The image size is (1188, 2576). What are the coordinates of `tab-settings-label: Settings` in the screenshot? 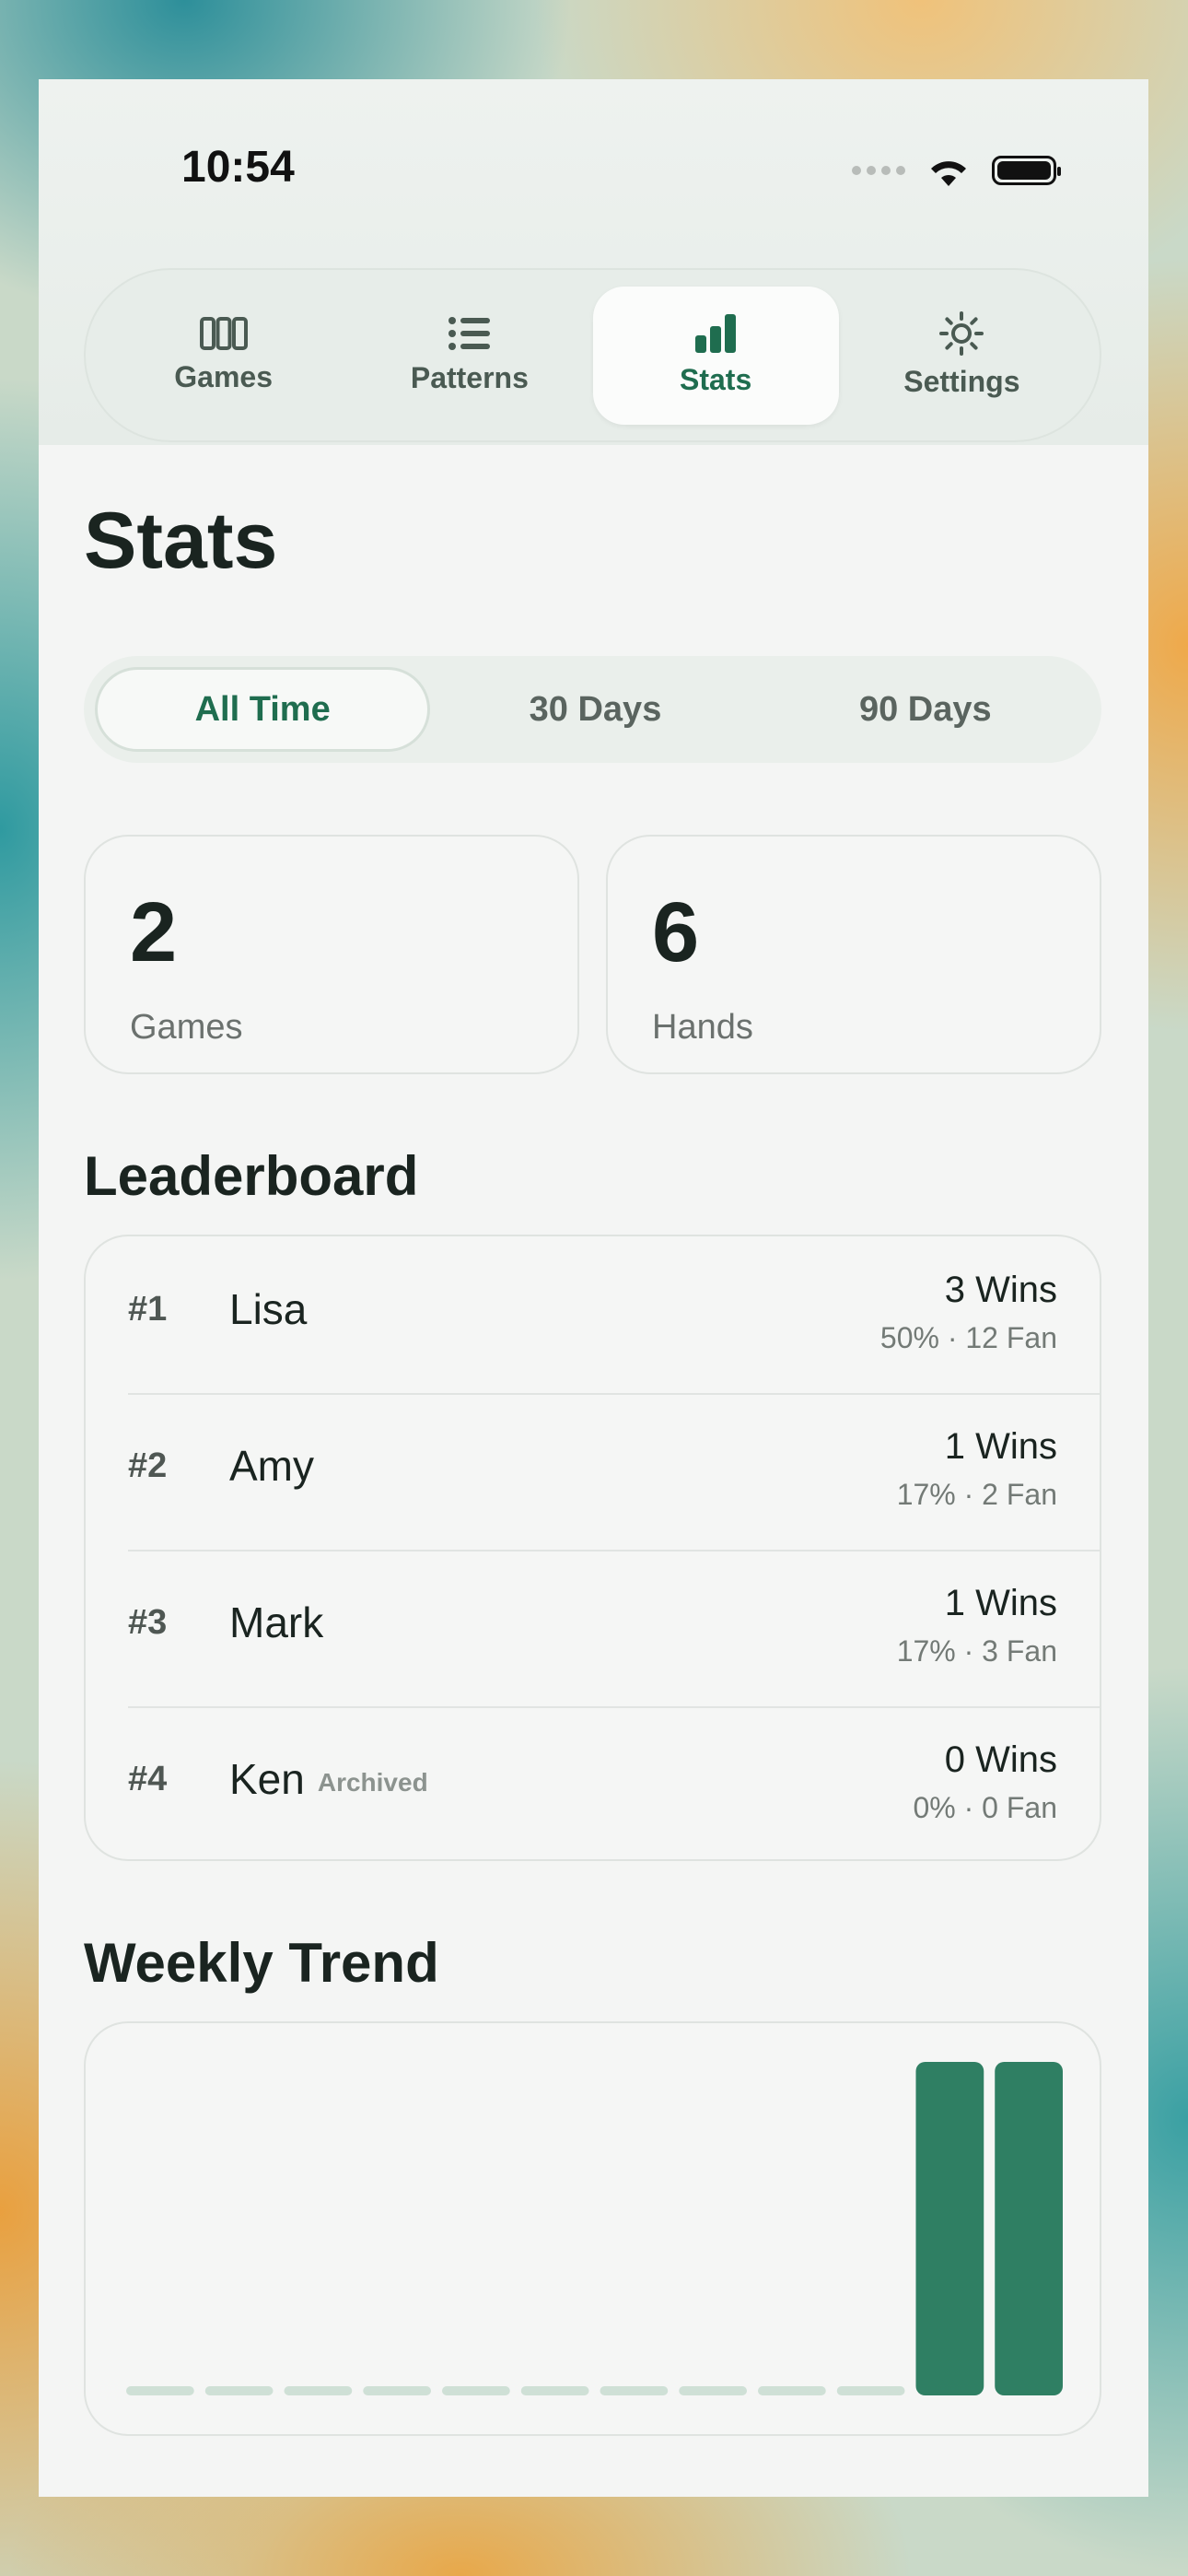 It's located at (961, 381).